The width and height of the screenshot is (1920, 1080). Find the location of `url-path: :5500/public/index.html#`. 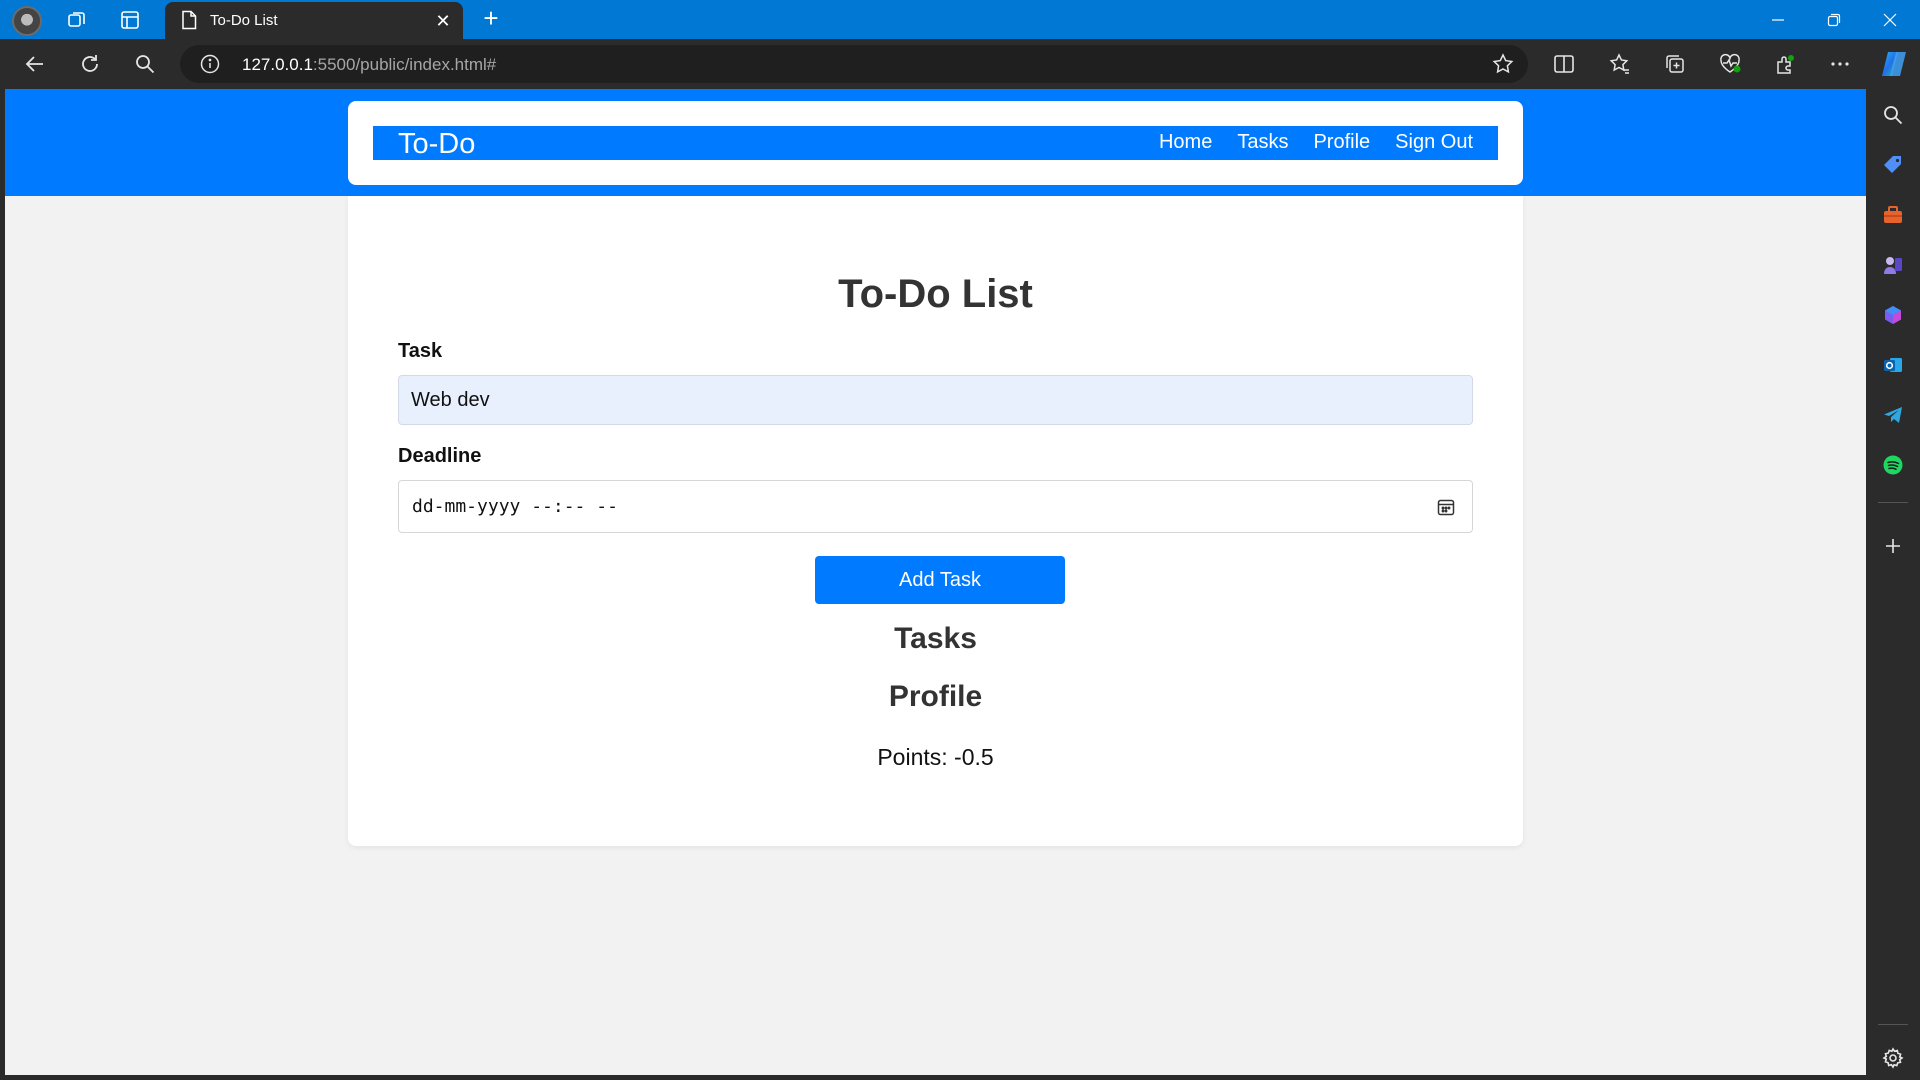

url-path: :5500/public/index.html# is located at coordinates (404, 64).